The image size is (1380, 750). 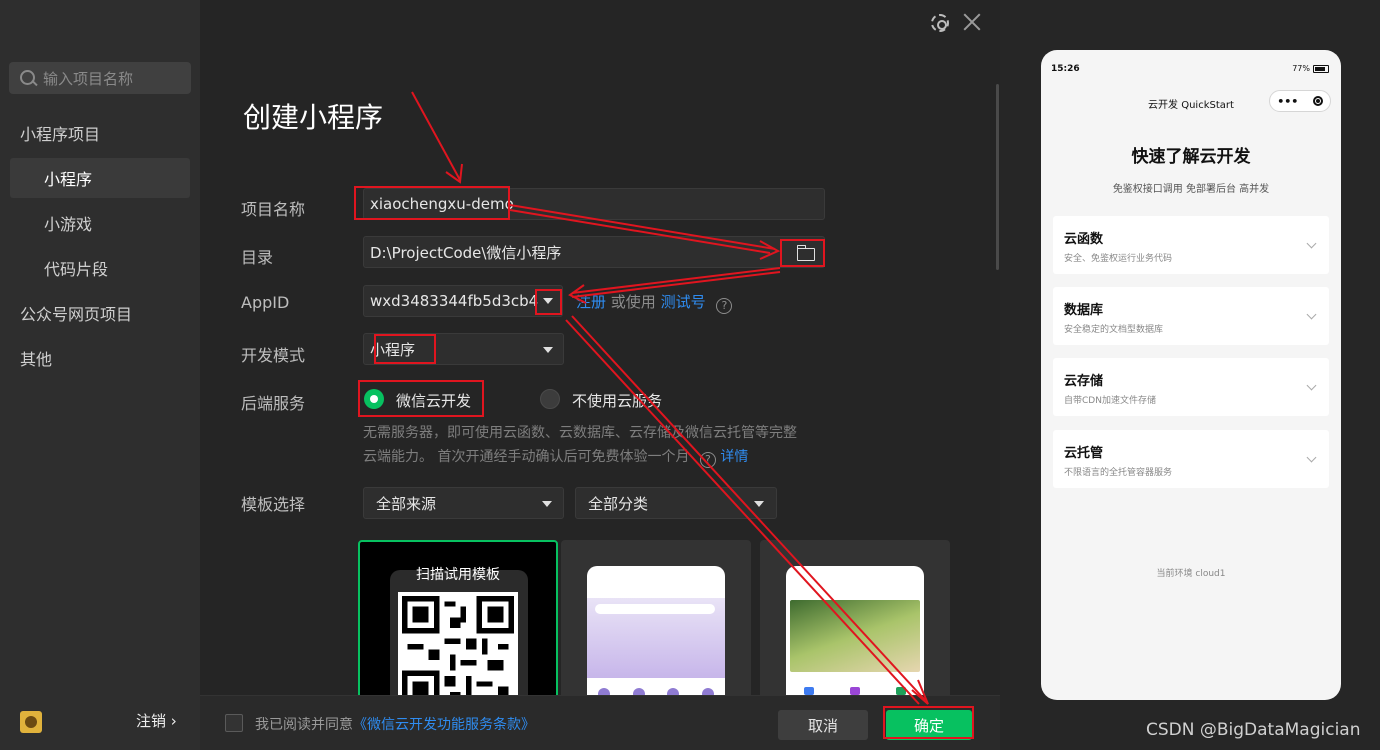 I want to click on template-card-photo, so click(x=855, y=620).